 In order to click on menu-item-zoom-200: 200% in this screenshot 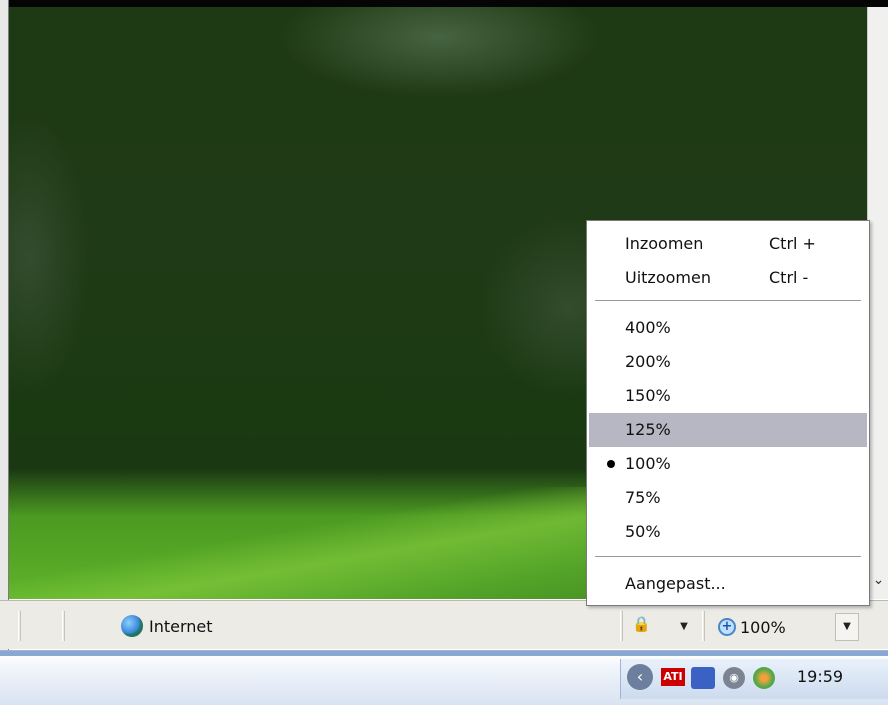, I will do `click(728, 362)`.